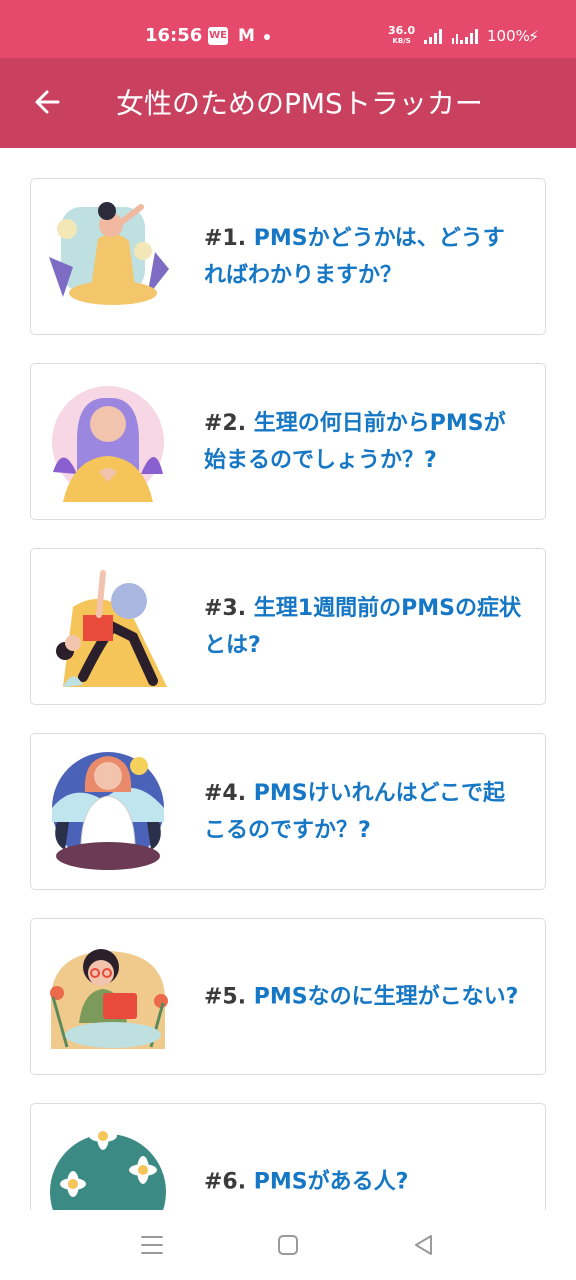  I want to click on page-title: 女性のためのPMSトラッカー, so click(299, 103).